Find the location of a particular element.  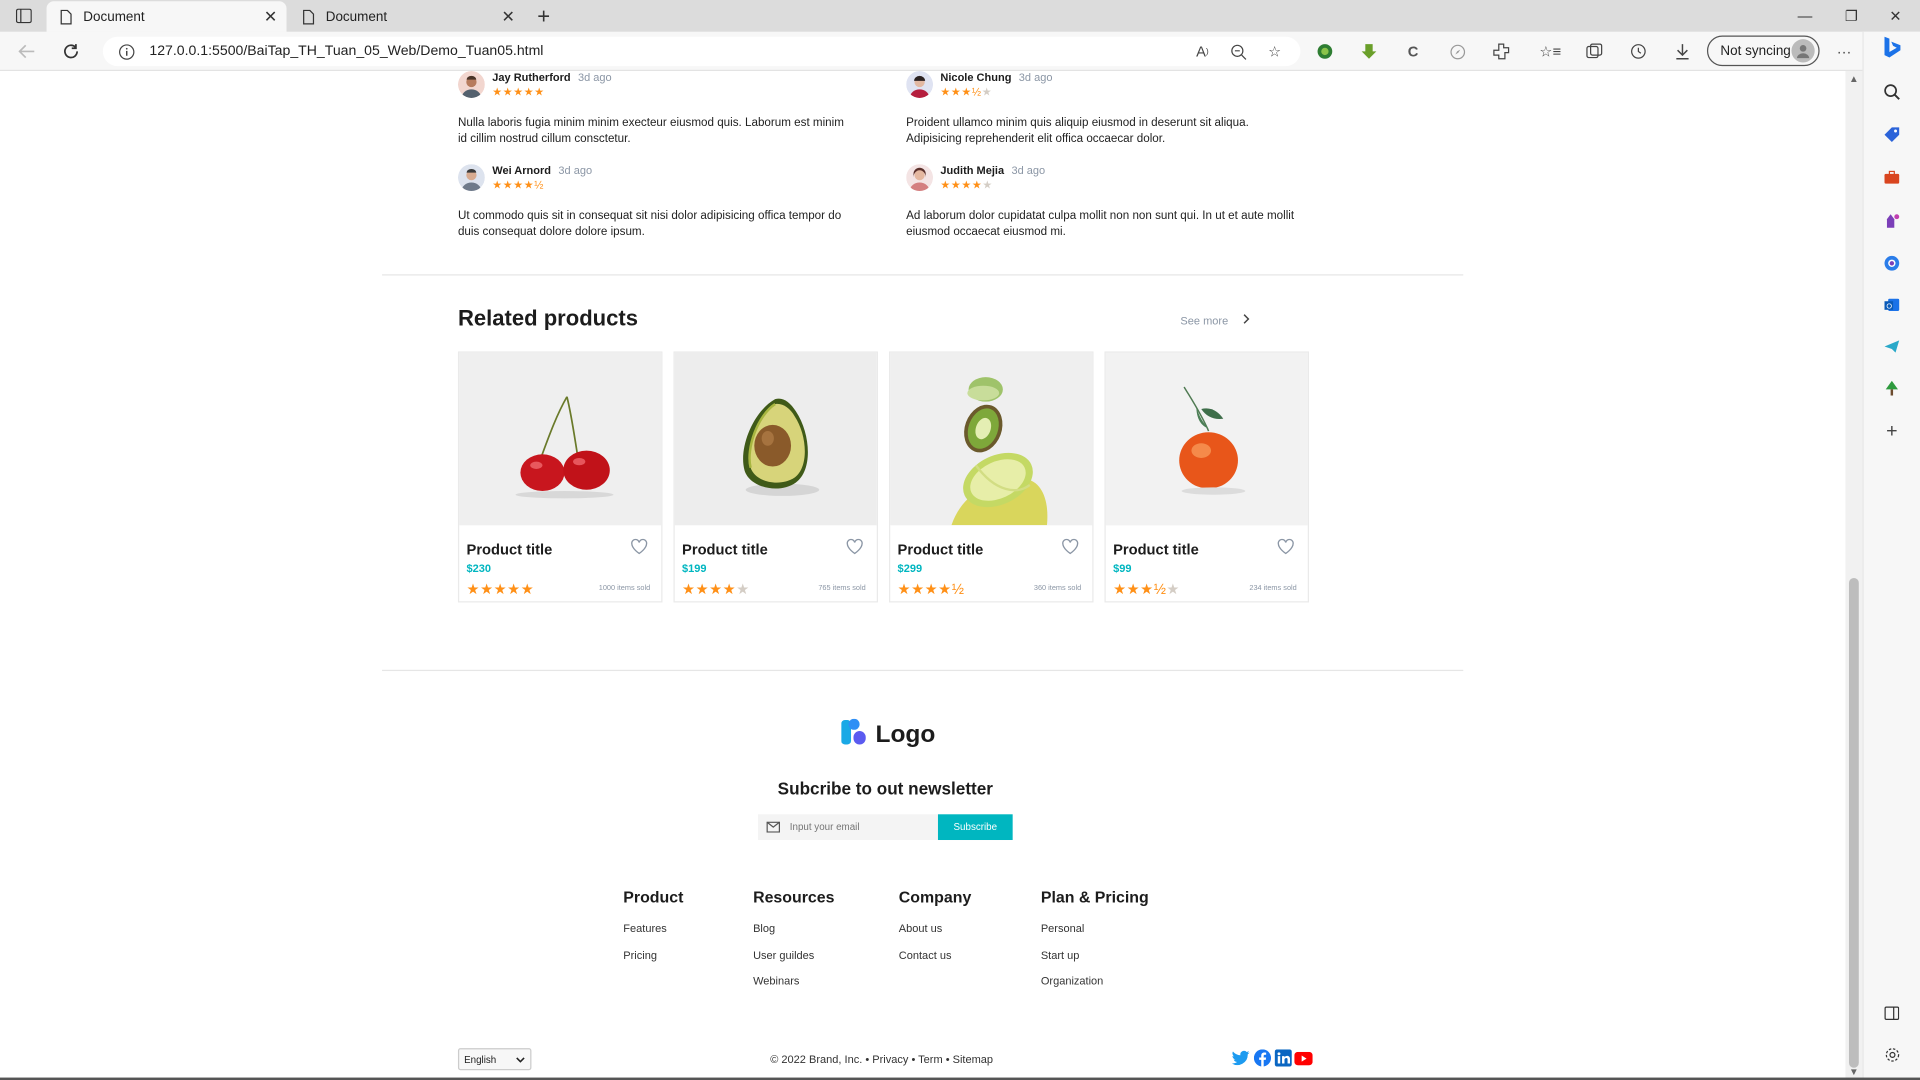

see-more-link: See more is located at coordinates (1215, 319).